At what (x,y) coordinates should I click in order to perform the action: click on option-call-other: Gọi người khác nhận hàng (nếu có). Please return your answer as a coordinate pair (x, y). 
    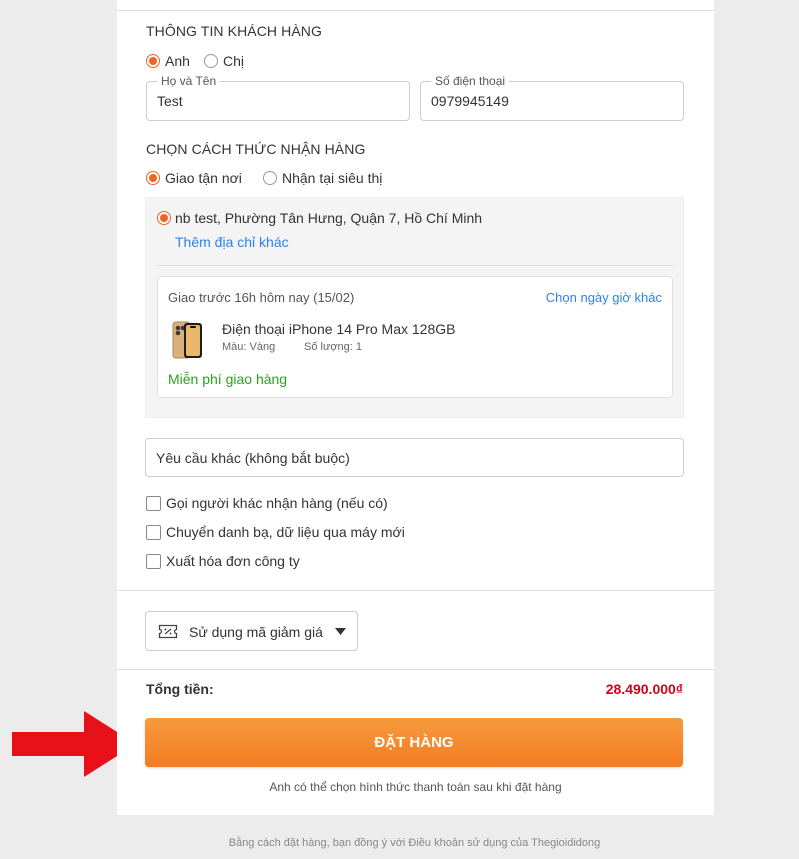
    Looking at the image, I should click on (267, 502).